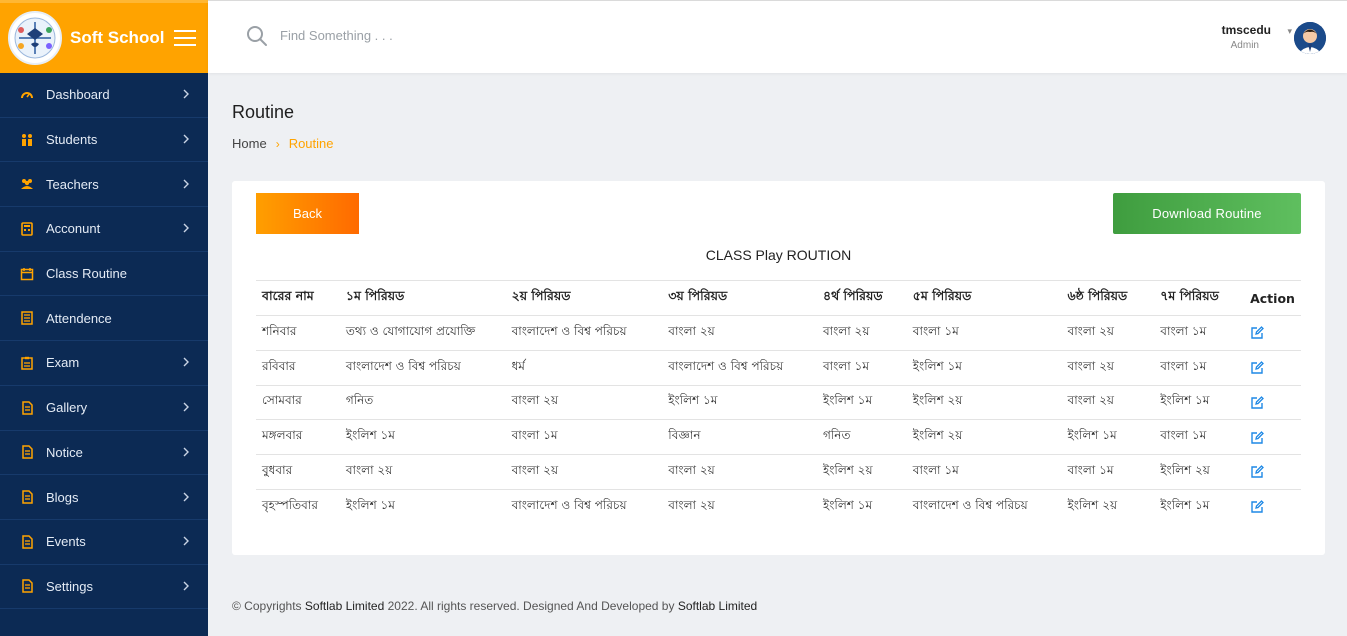 The image size is (1347, 636). Describe the element at coordinates (104, 363) in the screenshot. I see `sidebar-item-exam: Exam` at that location.